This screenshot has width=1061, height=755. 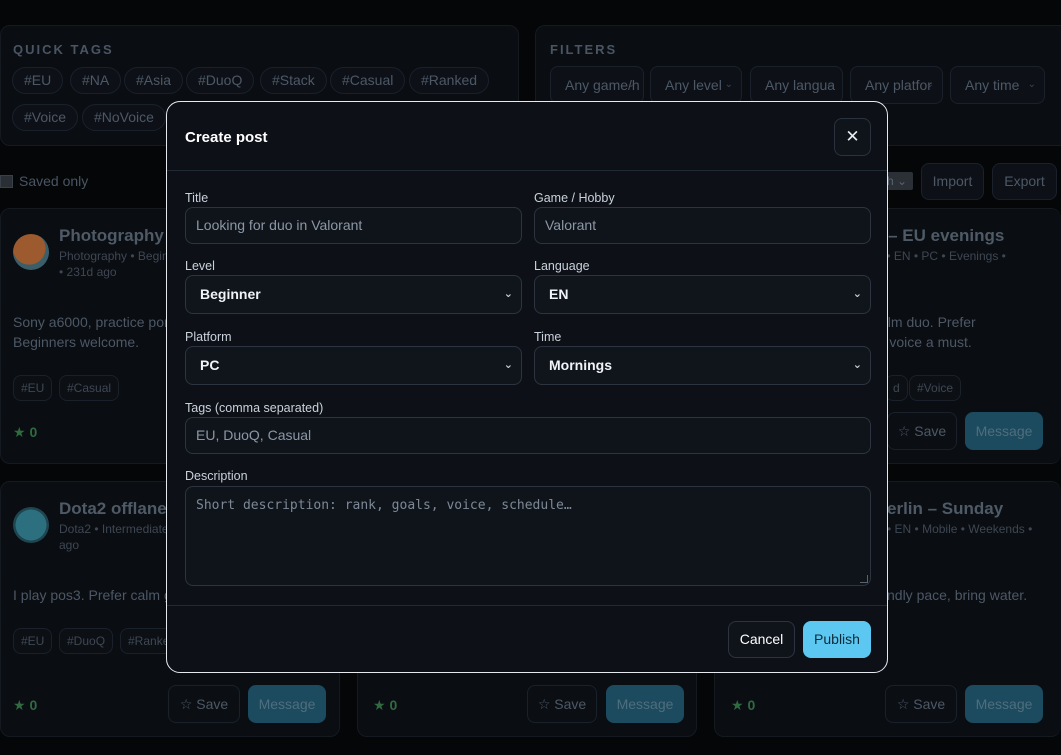 I want to click on tag-chip-na: #NA, so click(x=96, y=80).